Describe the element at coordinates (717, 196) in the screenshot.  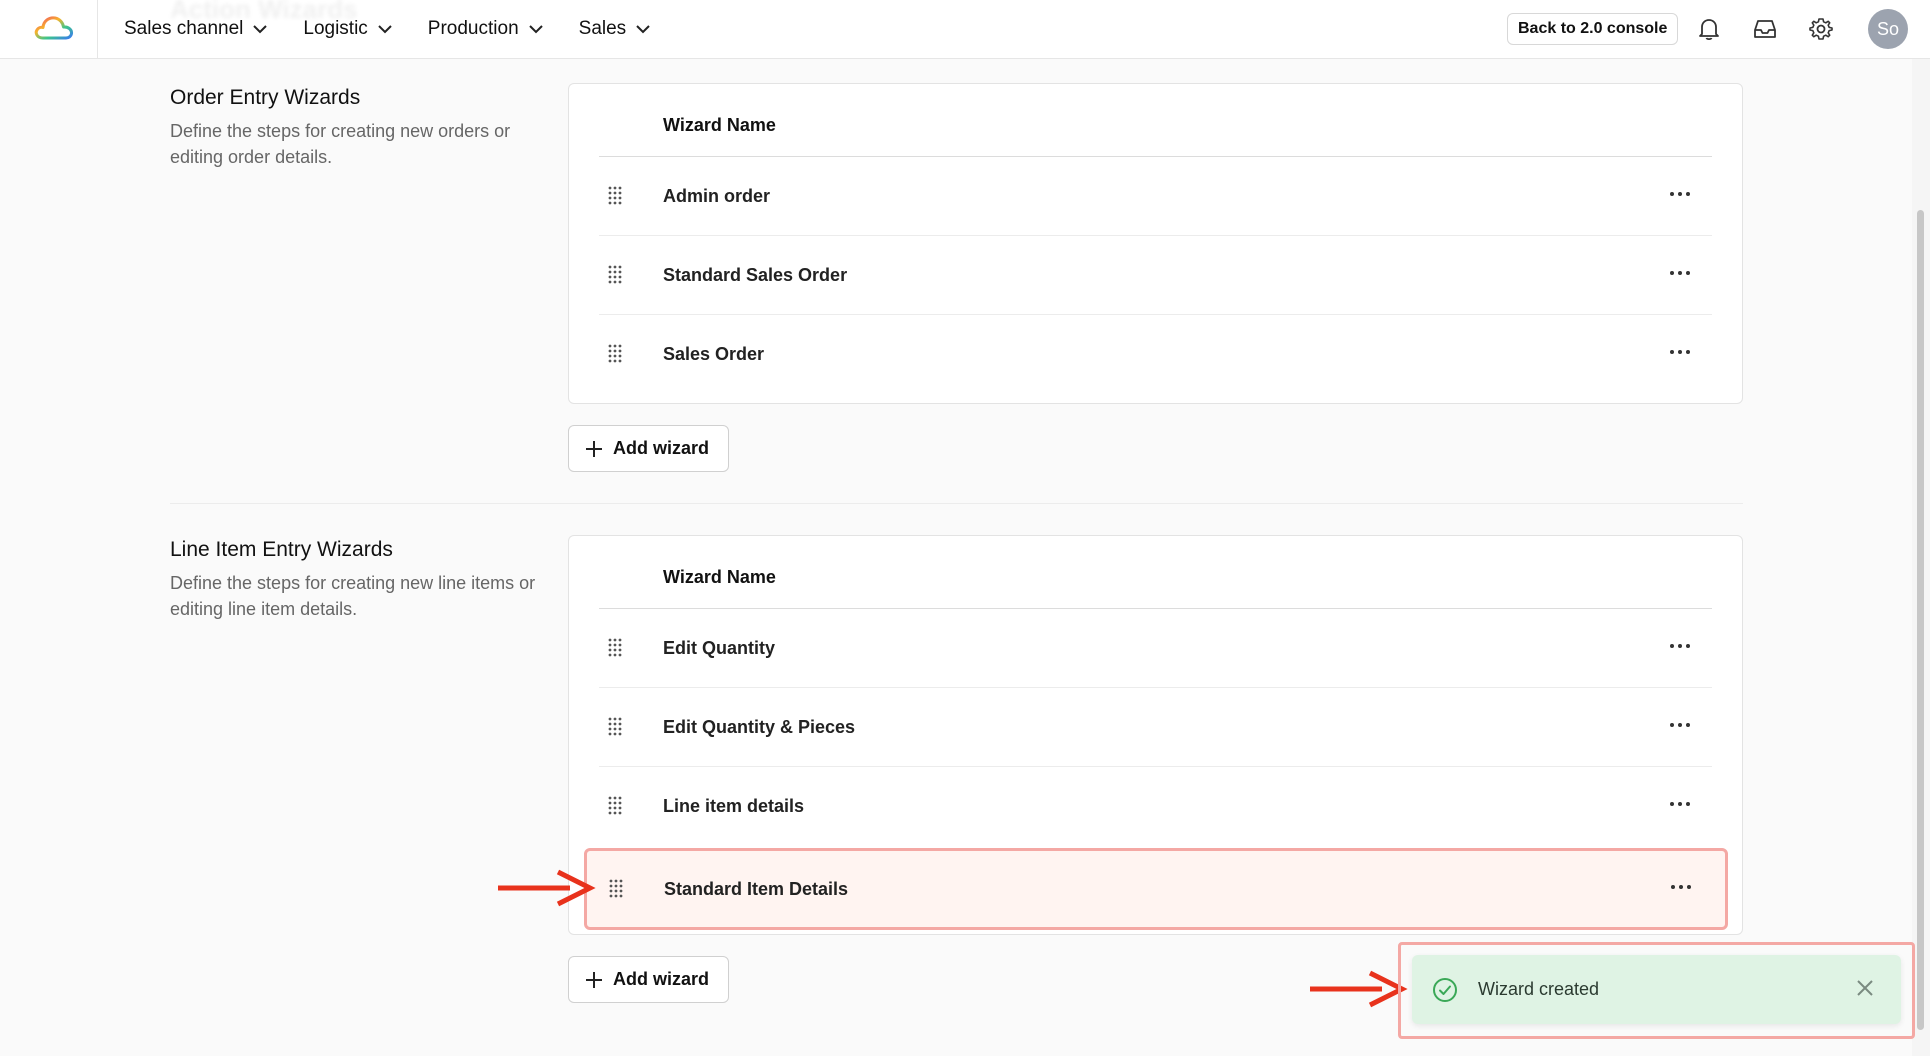
I see `wizard-name: Admin order` at that location.